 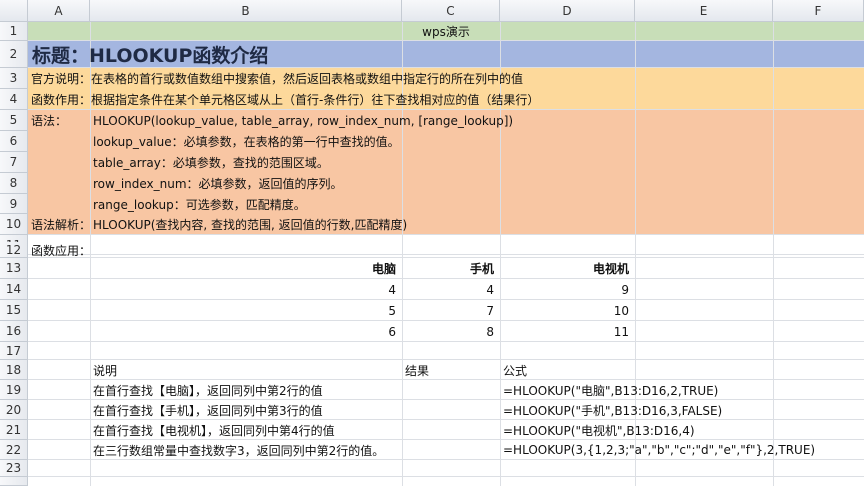 I want to click on row-header-9: 9, so click(x=14, y=204).